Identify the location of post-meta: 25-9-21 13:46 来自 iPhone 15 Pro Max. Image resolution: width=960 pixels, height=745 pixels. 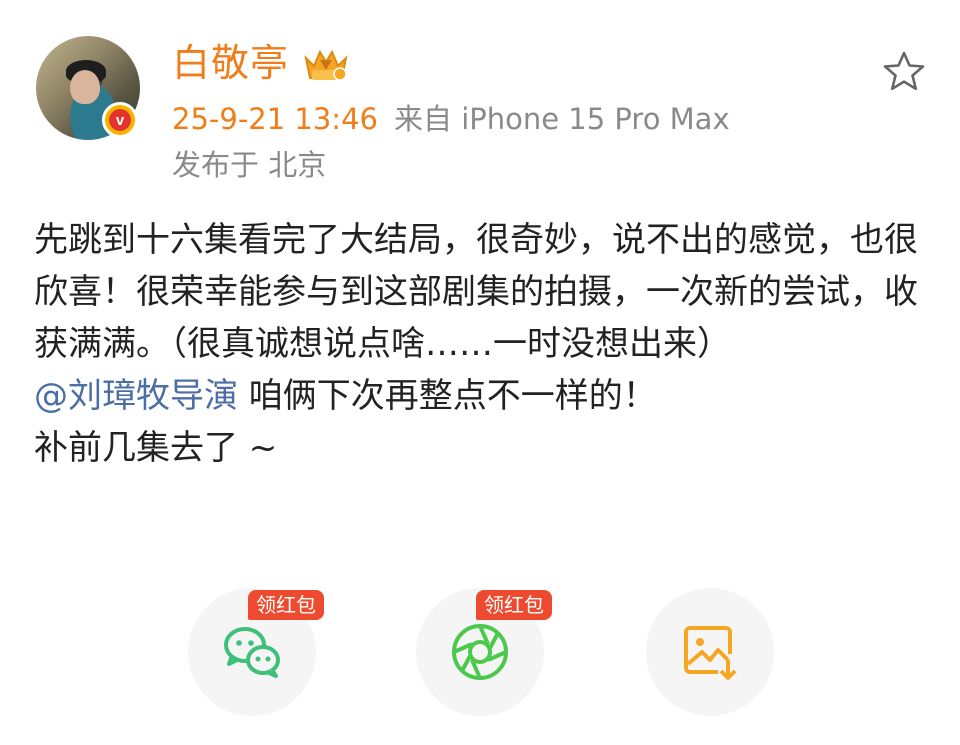
(451, 119).